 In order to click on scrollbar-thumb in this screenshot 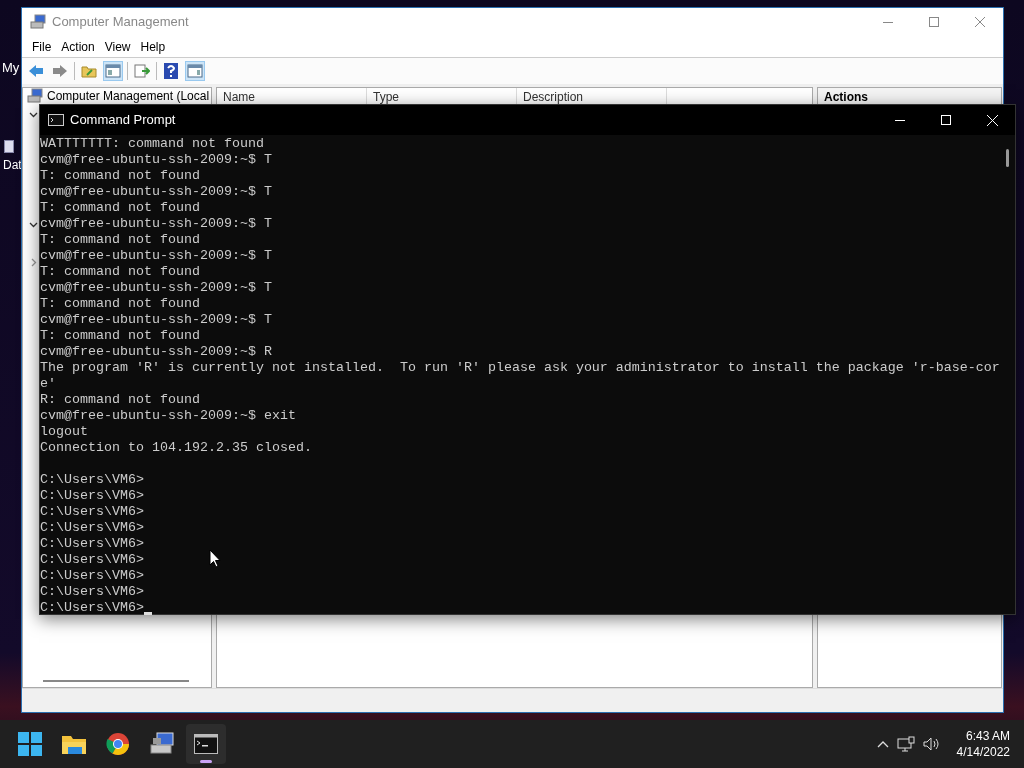, I will do `click(1007, 158)`.